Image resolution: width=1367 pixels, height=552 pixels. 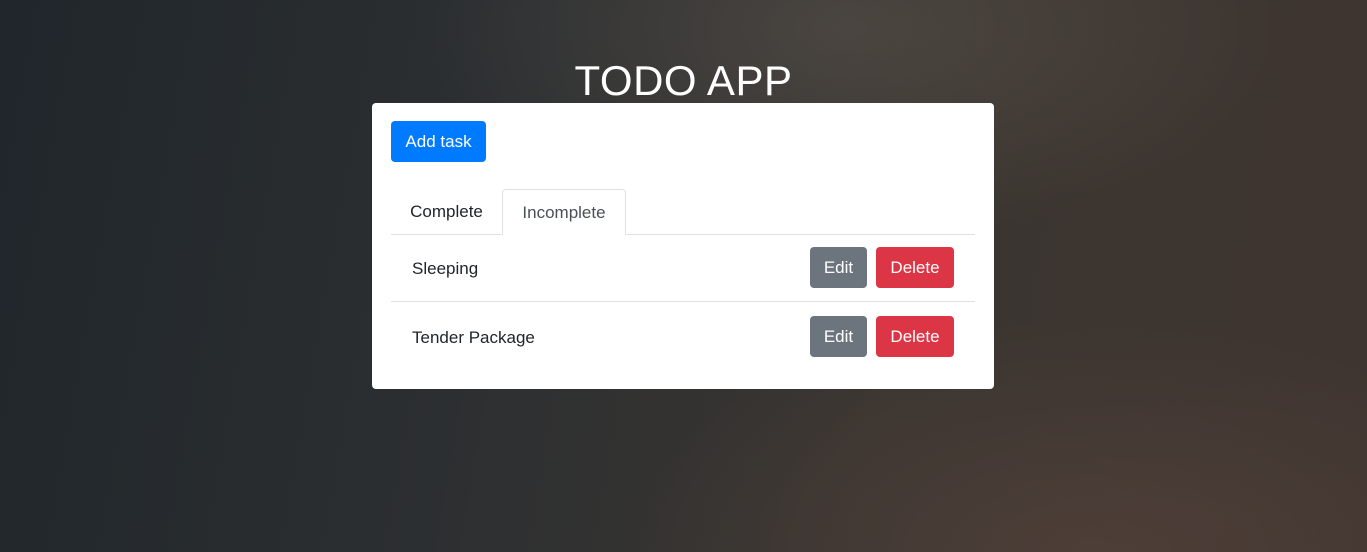 I want to click on tab-complete: Complete, so click(x=446, y=211).